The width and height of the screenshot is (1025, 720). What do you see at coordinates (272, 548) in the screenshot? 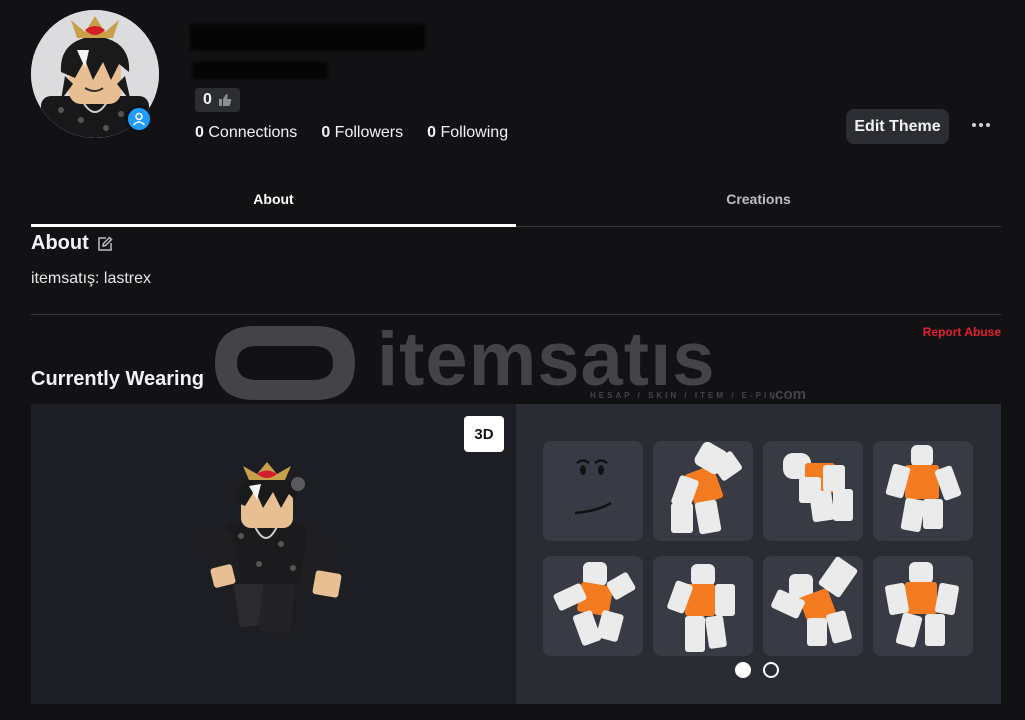
I see `avatar-figure` at bounding box center [272, 548].